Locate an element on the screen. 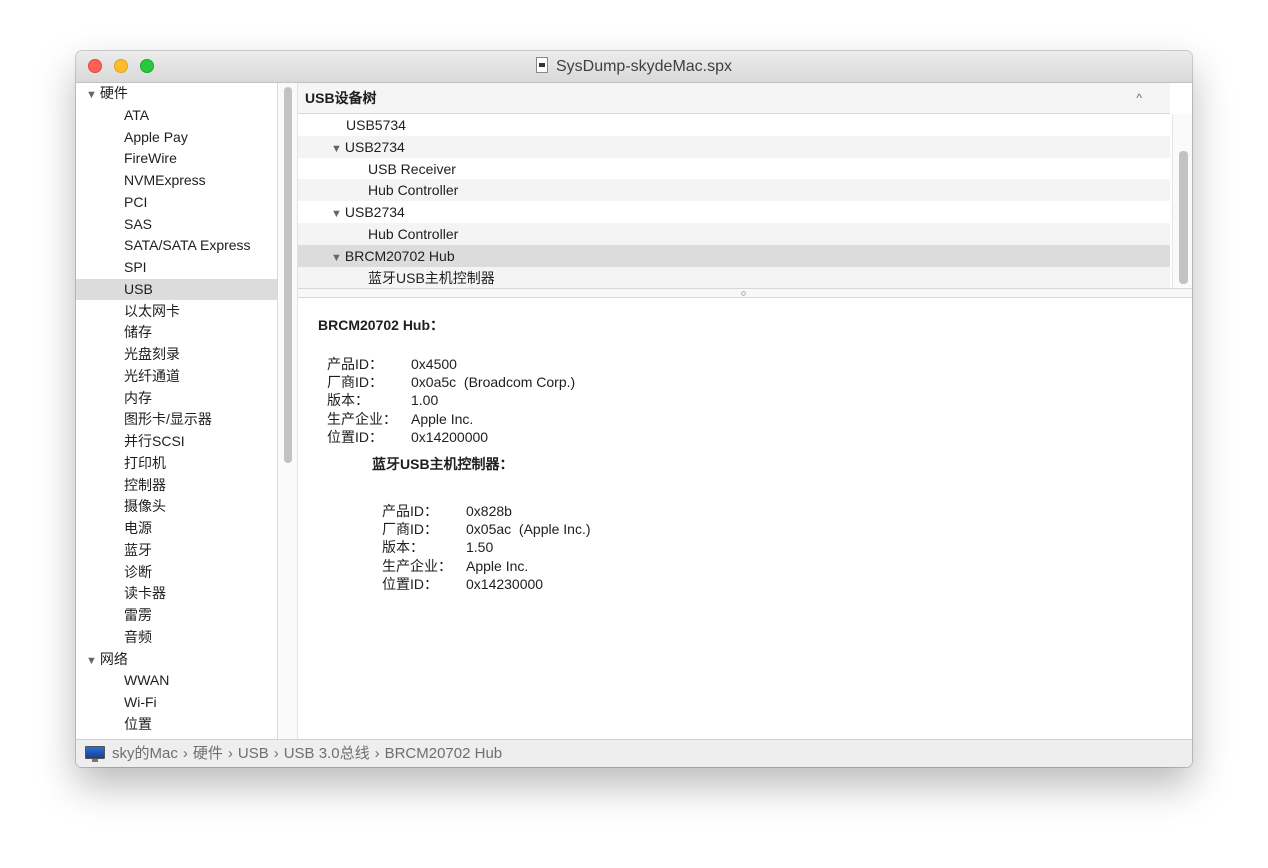  property-key: 生产企业： is located at coordinates (417, 565).